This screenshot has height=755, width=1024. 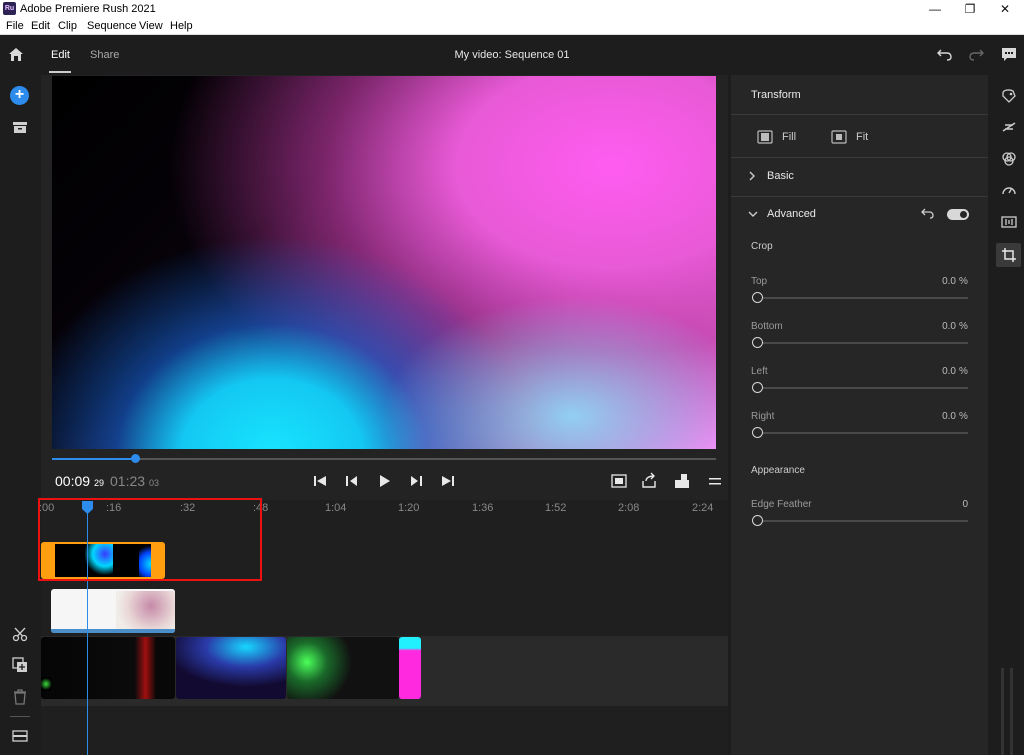 I want to click on export-frame-icon, so click(x=650, y=481).